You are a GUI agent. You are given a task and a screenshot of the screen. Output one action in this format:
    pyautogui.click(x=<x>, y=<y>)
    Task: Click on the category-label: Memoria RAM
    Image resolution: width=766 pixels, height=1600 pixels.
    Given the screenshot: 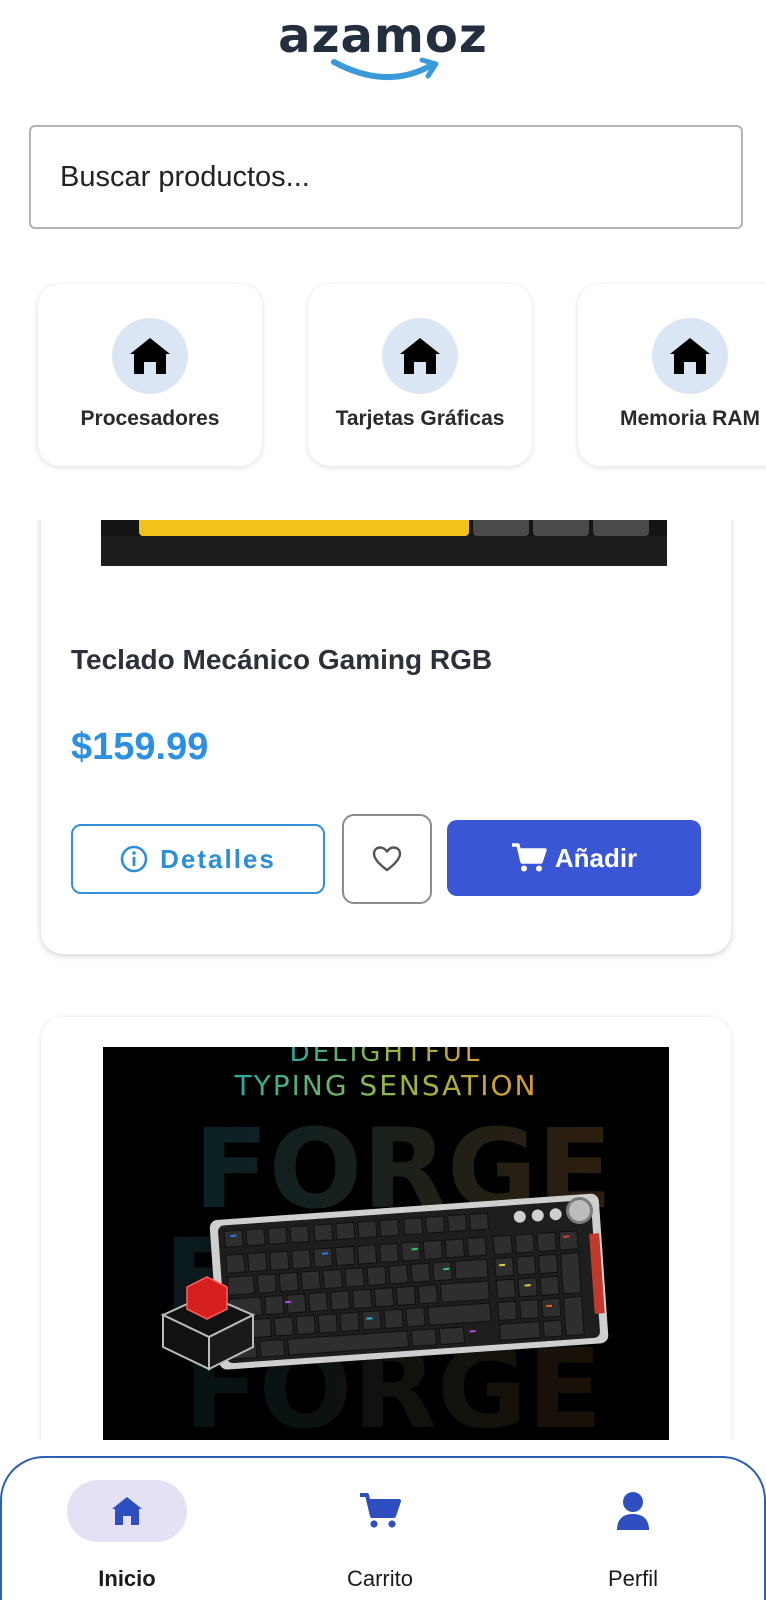 What is the action you would take?
    pyautogui.click(x=690, y=418)
    